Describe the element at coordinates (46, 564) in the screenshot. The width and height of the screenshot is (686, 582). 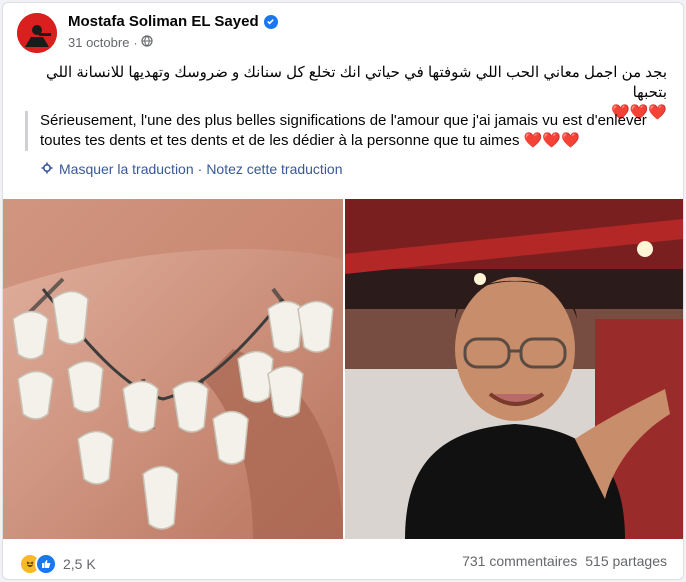
I see `like-reaction-icon` at that location.